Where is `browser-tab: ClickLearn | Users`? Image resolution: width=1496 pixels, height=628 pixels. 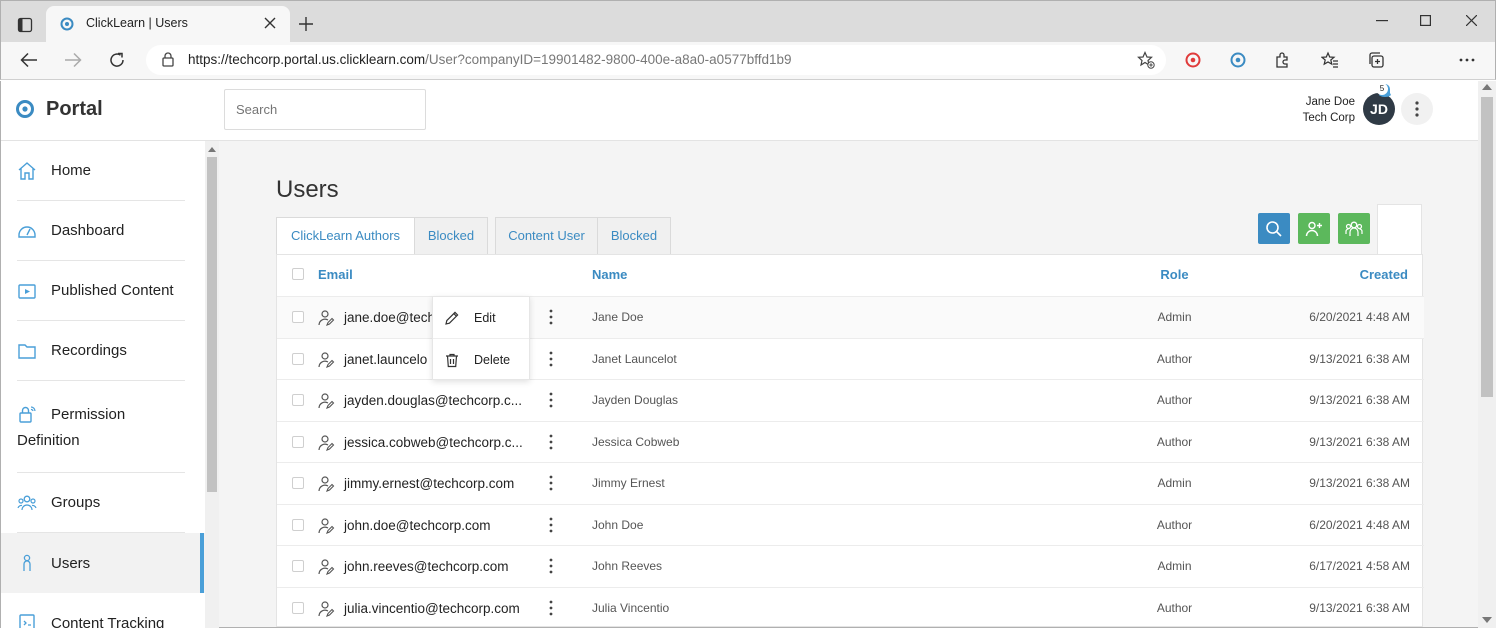
browser-tab: ClickLearn | Users is located at coordinates (168, 24).